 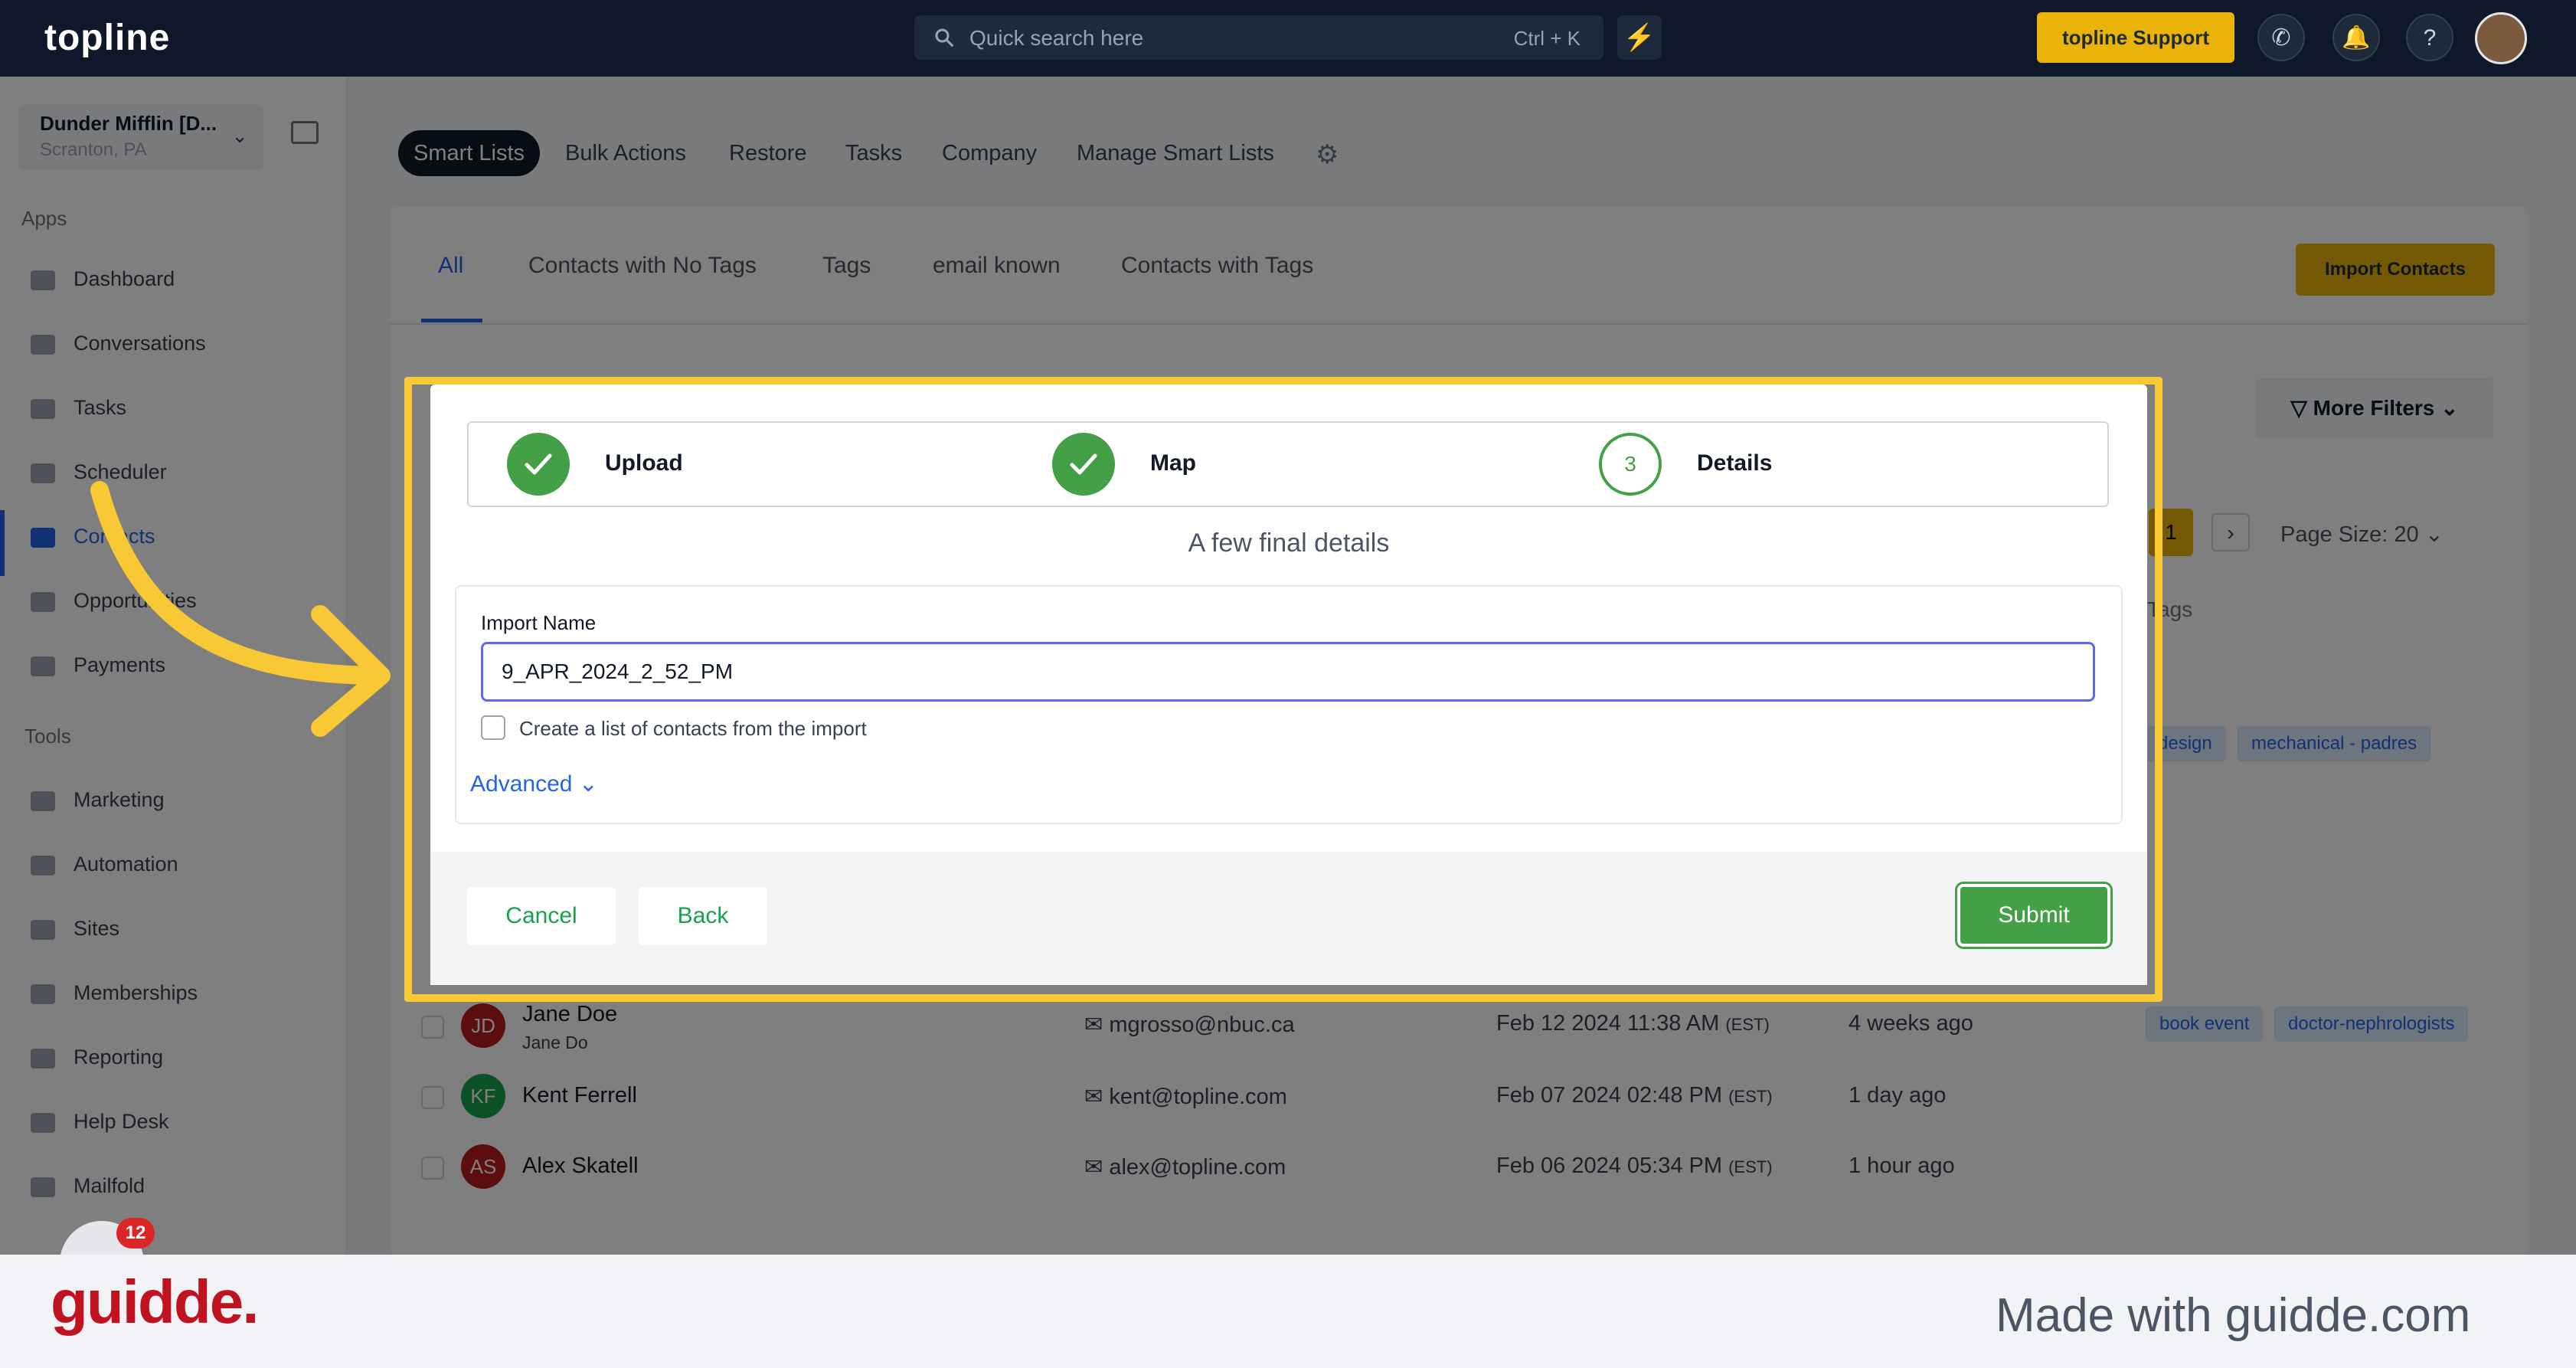 What do you see at coordinates (1258, 37) in the screenshot?
I see `quick-search: Quick search here Ctrl + K` at bounding box center [1258, 37].